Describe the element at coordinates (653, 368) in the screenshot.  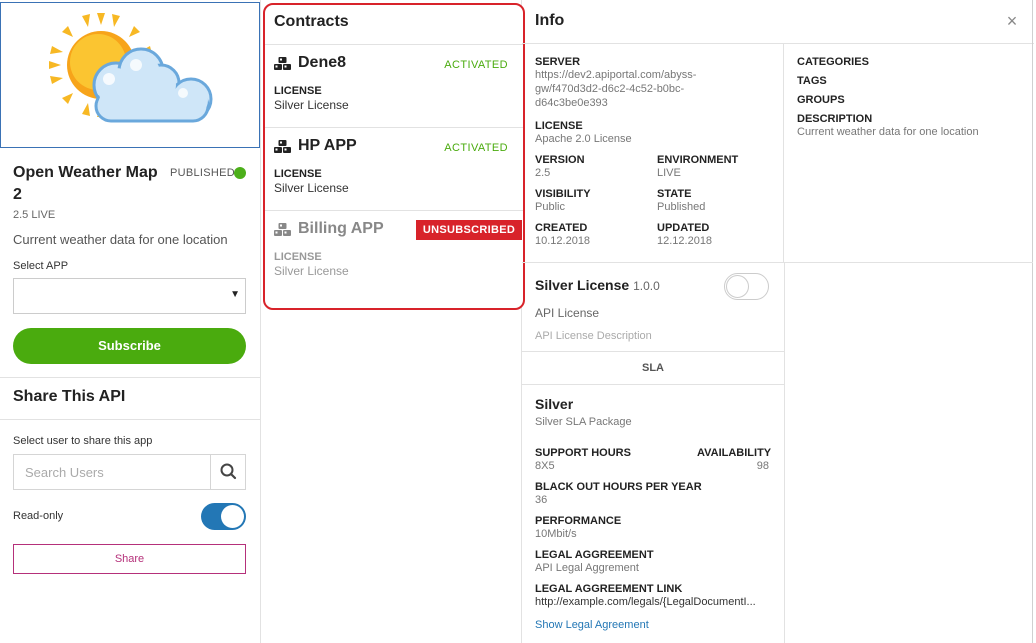
I see `tab-sla: SLA` at that location.